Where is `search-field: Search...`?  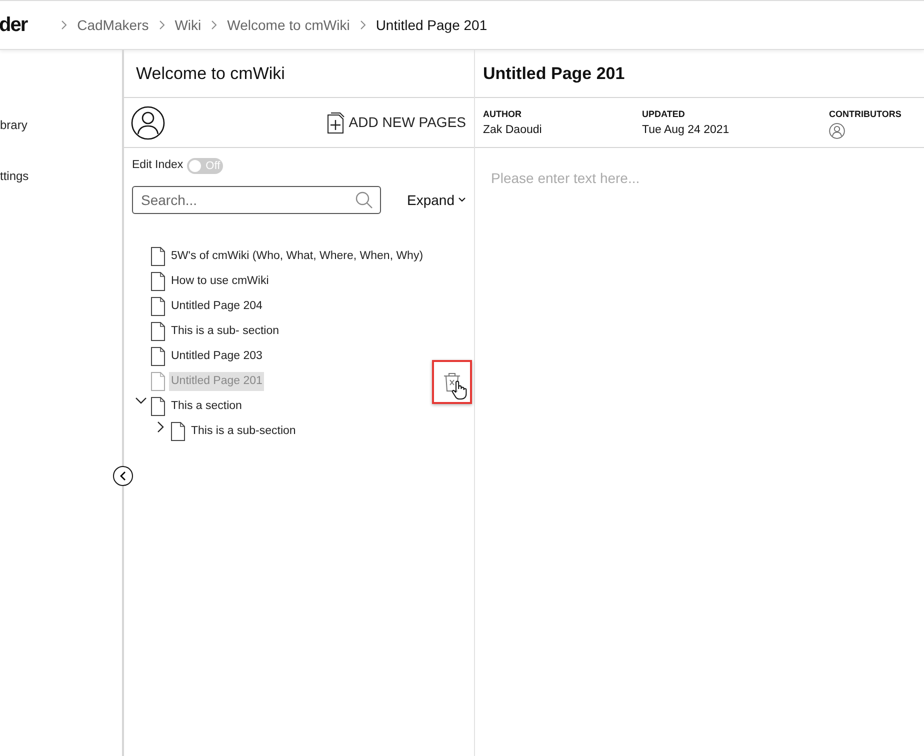 search-field: Search... is located at coordinates (256, 200).